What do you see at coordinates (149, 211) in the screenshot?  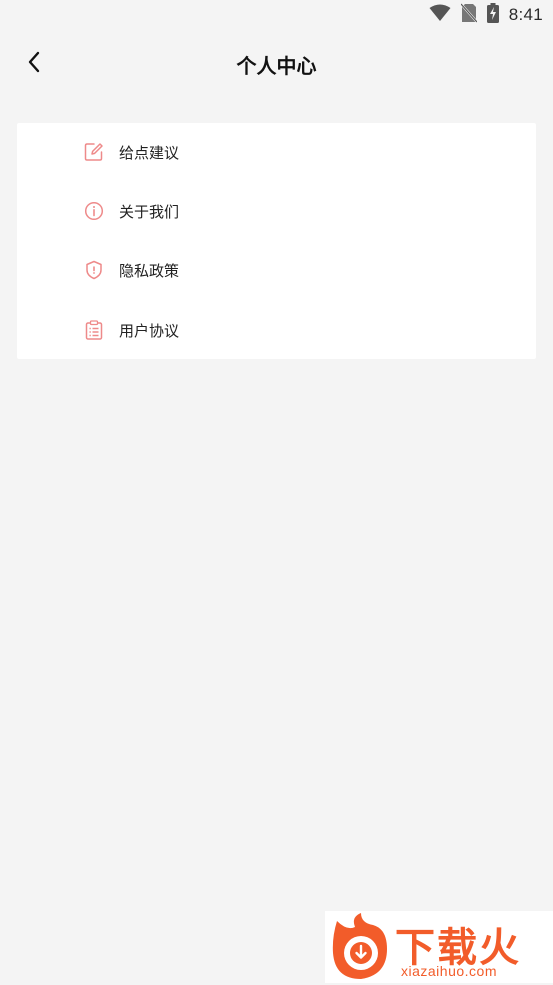 I see `menu-item-label: 关于我们` at bounding box center [149, 211].